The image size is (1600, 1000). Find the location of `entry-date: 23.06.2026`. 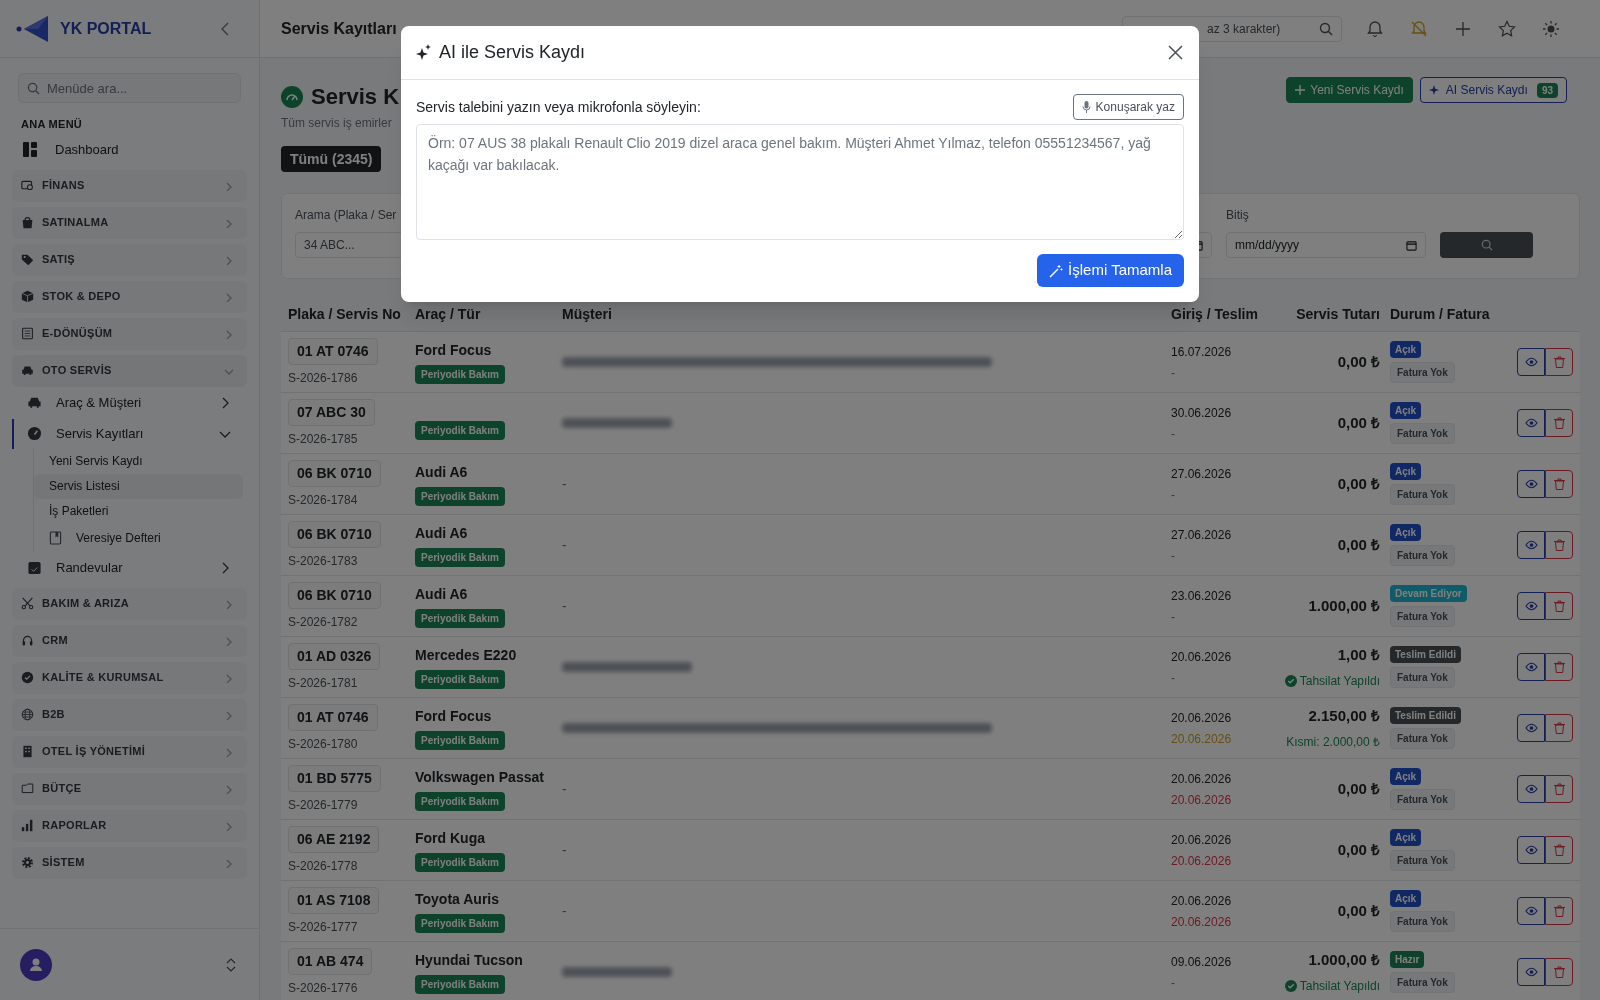

entry-date: 23.06.2026 is located at coordinates (1202, 596).